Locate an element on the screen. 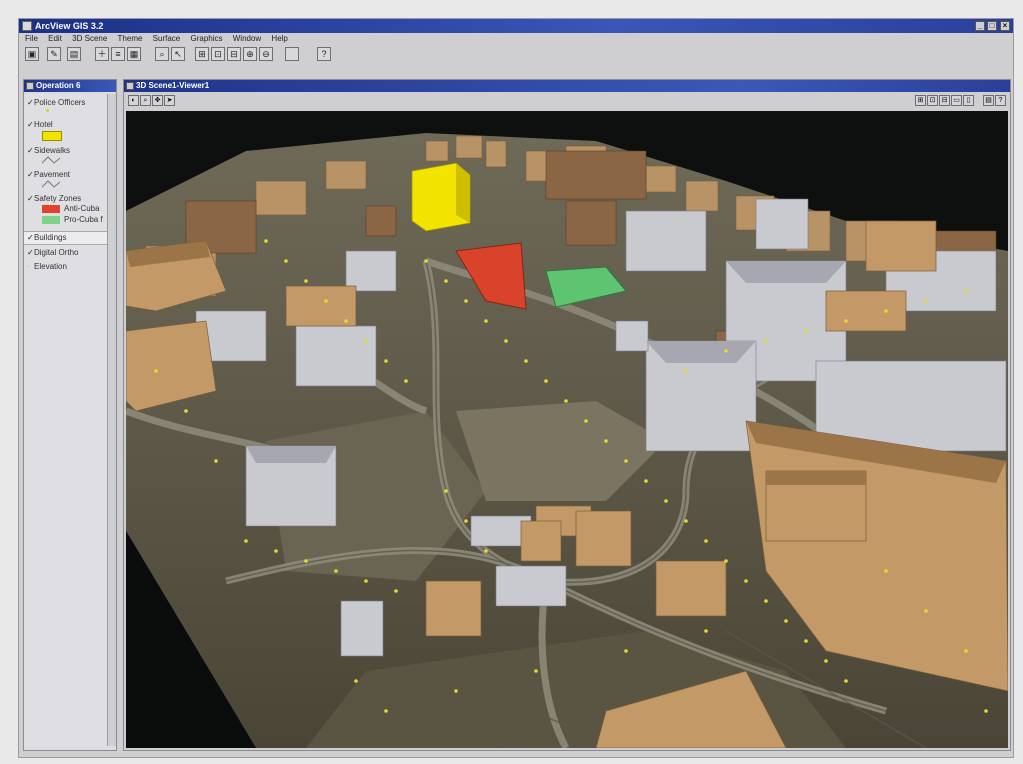 This screenshot has height=764, width=1023. legend-label: Anti-Cuba is located at coordinates (82, 208).